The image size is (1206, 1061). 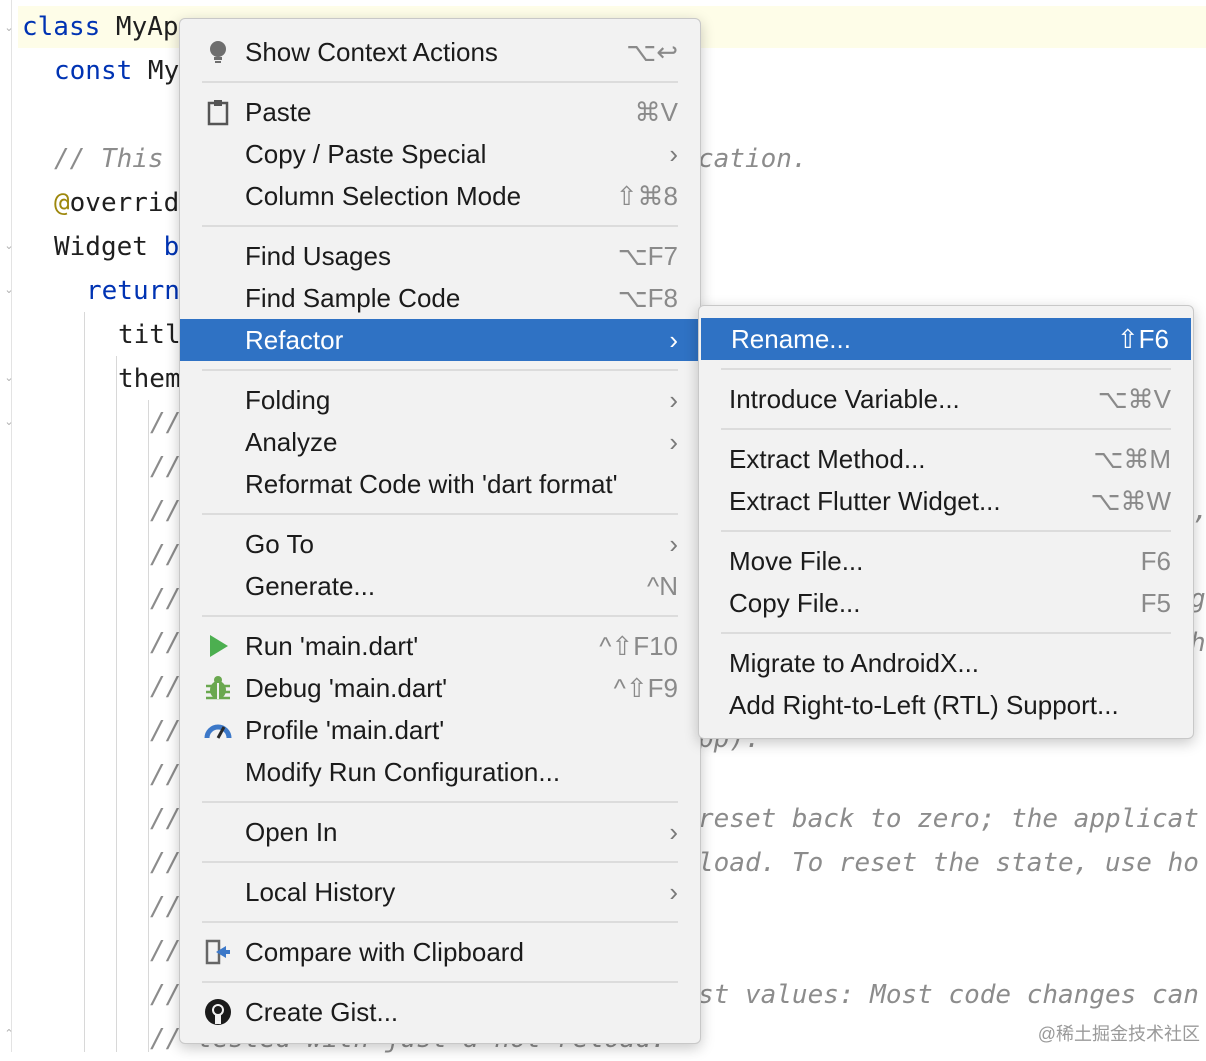 What do you see at coordinates (218, 731) in the screenshot?
I see `profile-icon` at bounding box center [218, 731].